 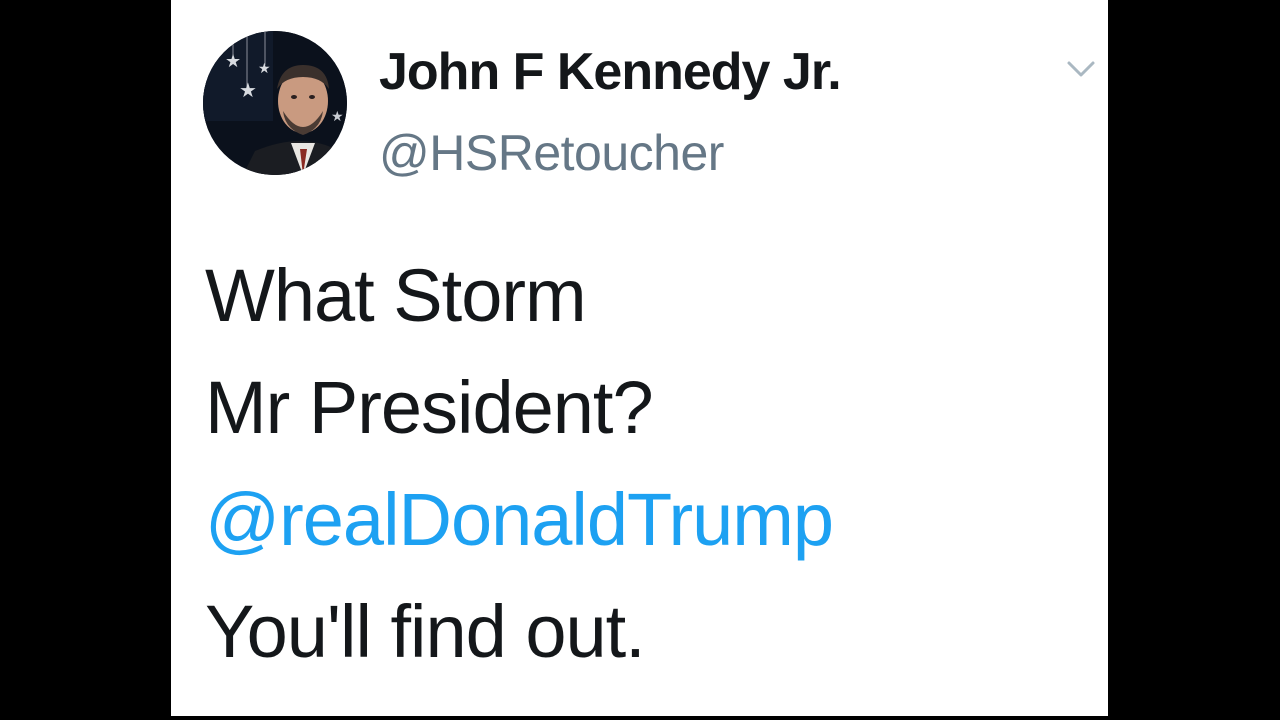 What do you see at coordinates (429, 407) in the screenshot?
I see `tweet-text-line: Mr President?` at bounding box center [429, 407].